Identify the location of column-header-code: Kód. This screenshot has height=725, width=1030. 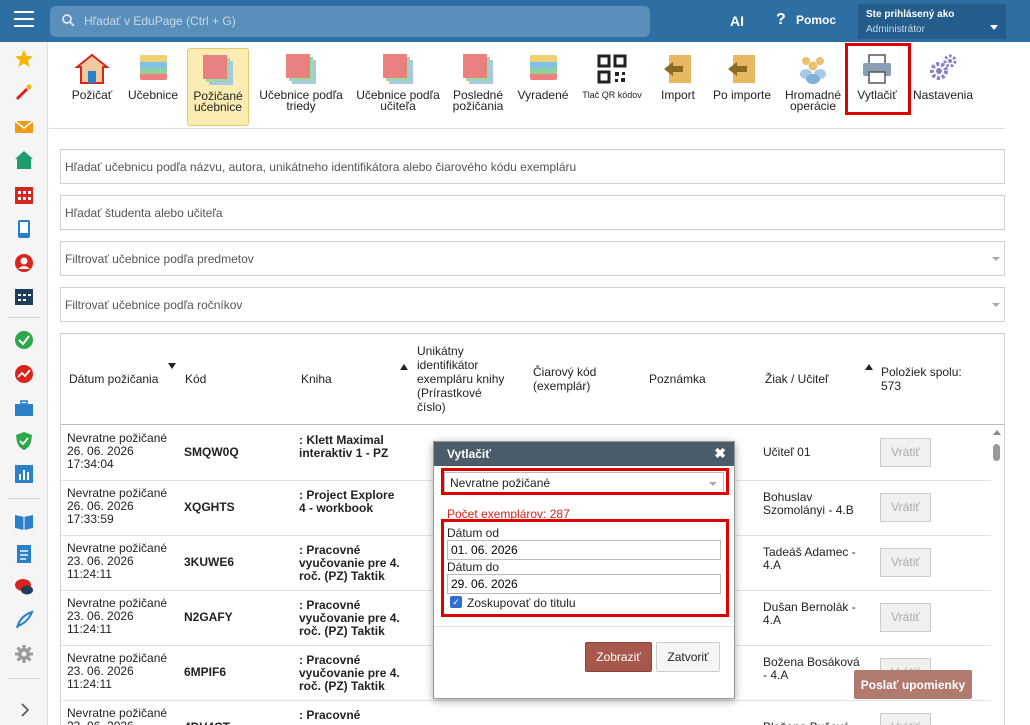
(235, 379).